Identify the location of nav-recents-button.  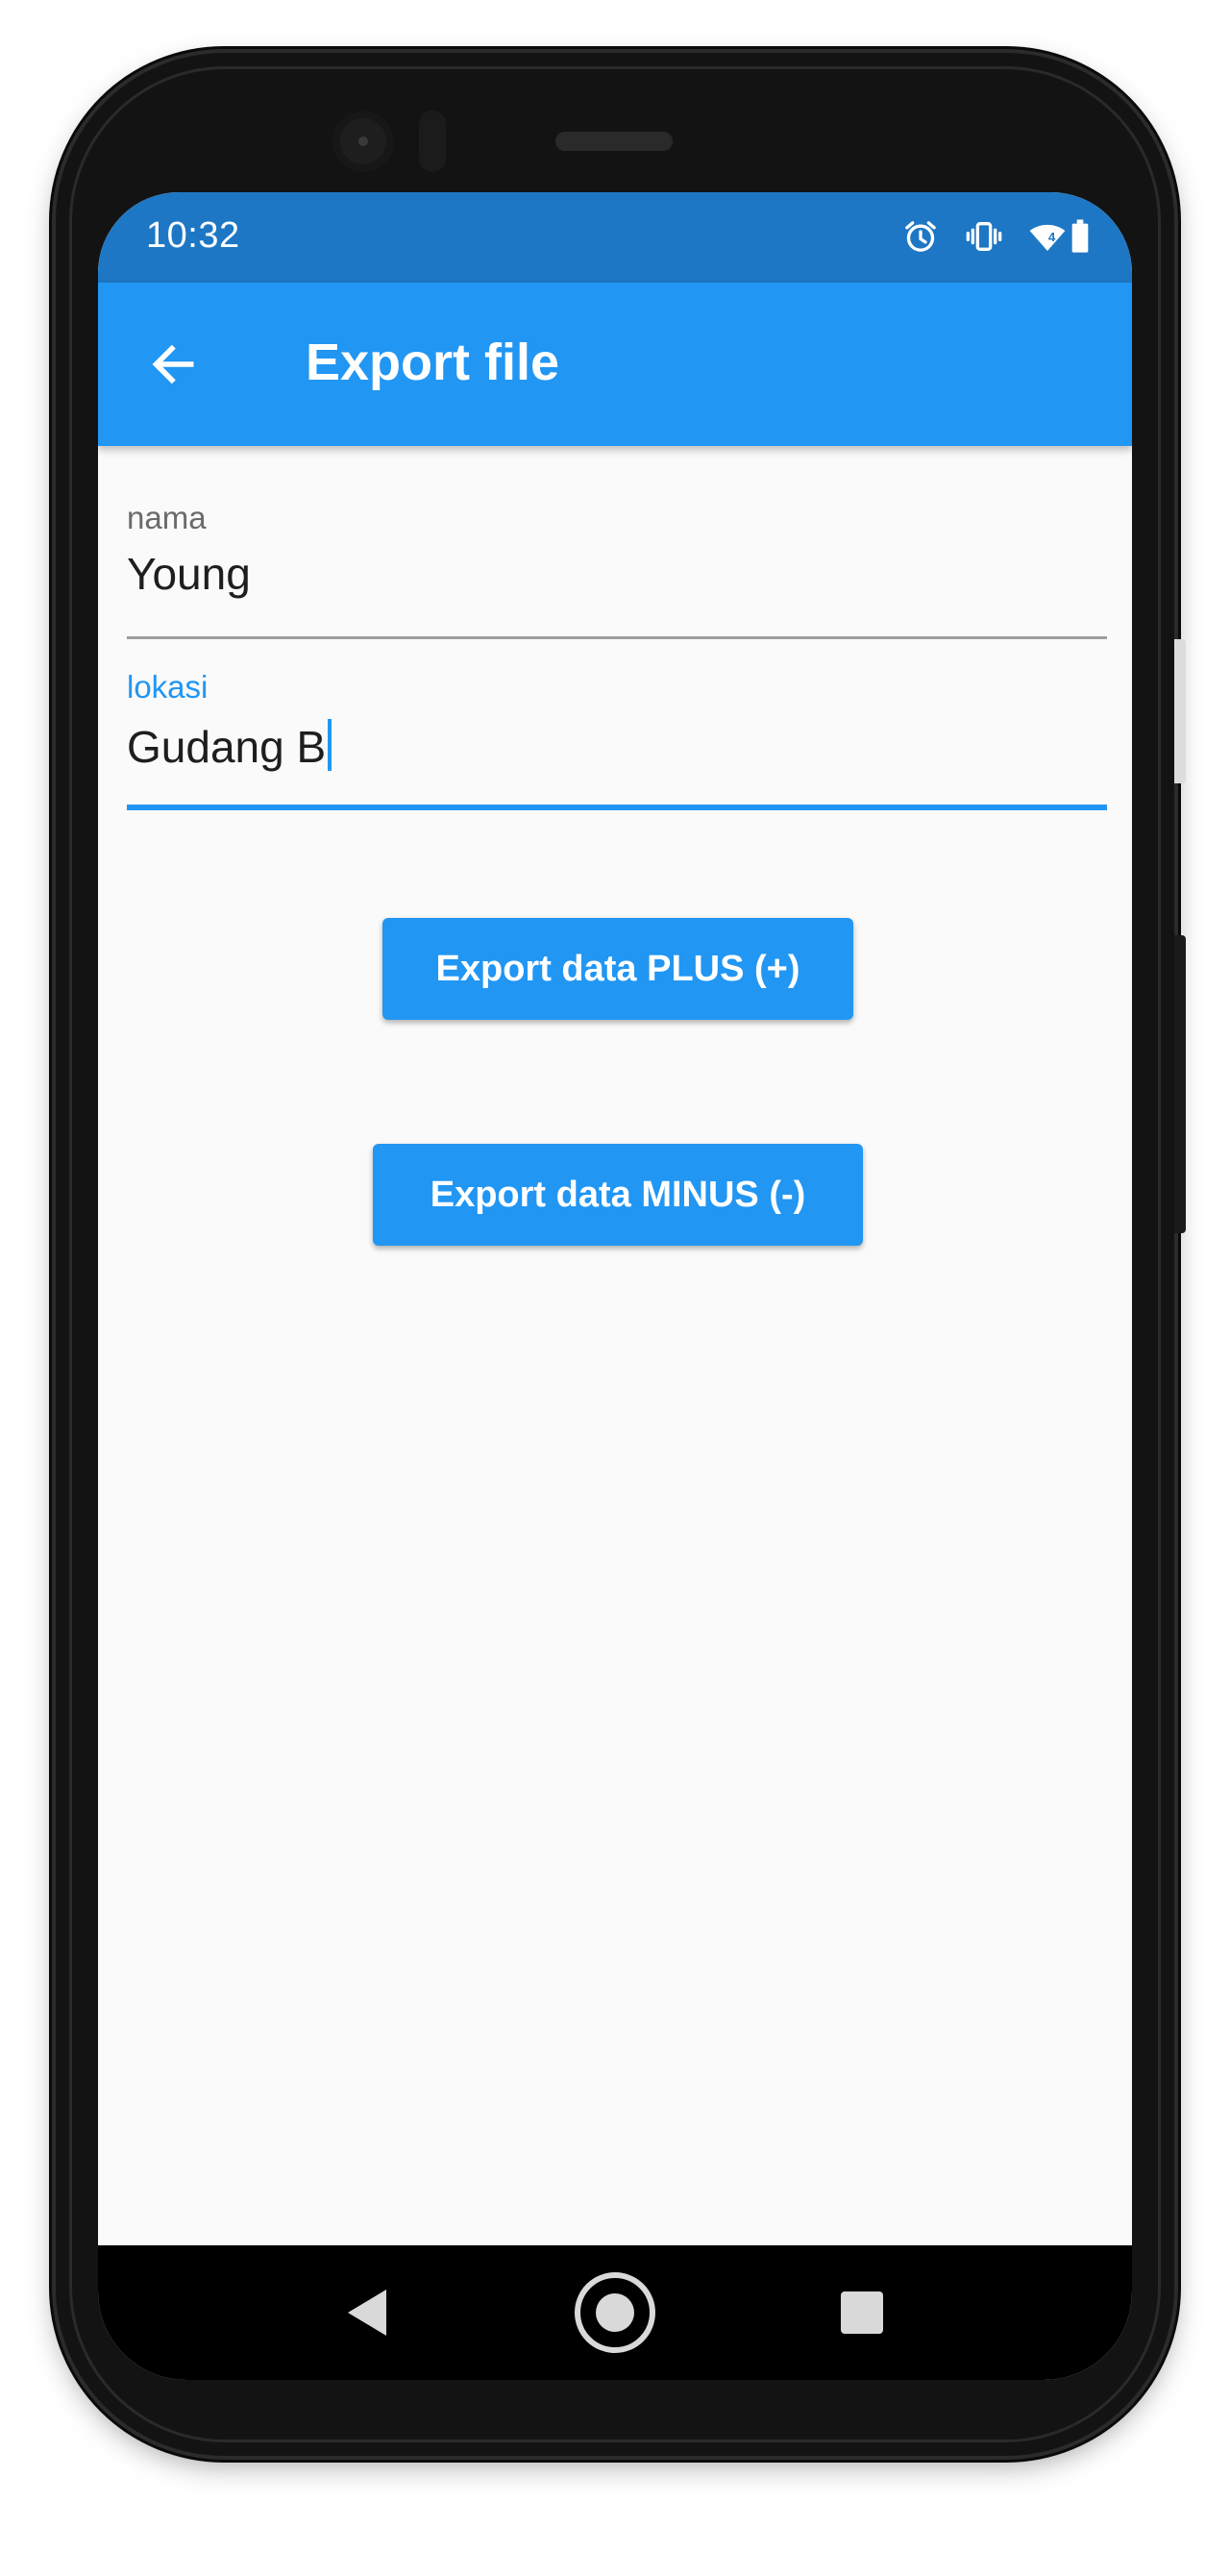
(862, 2313).